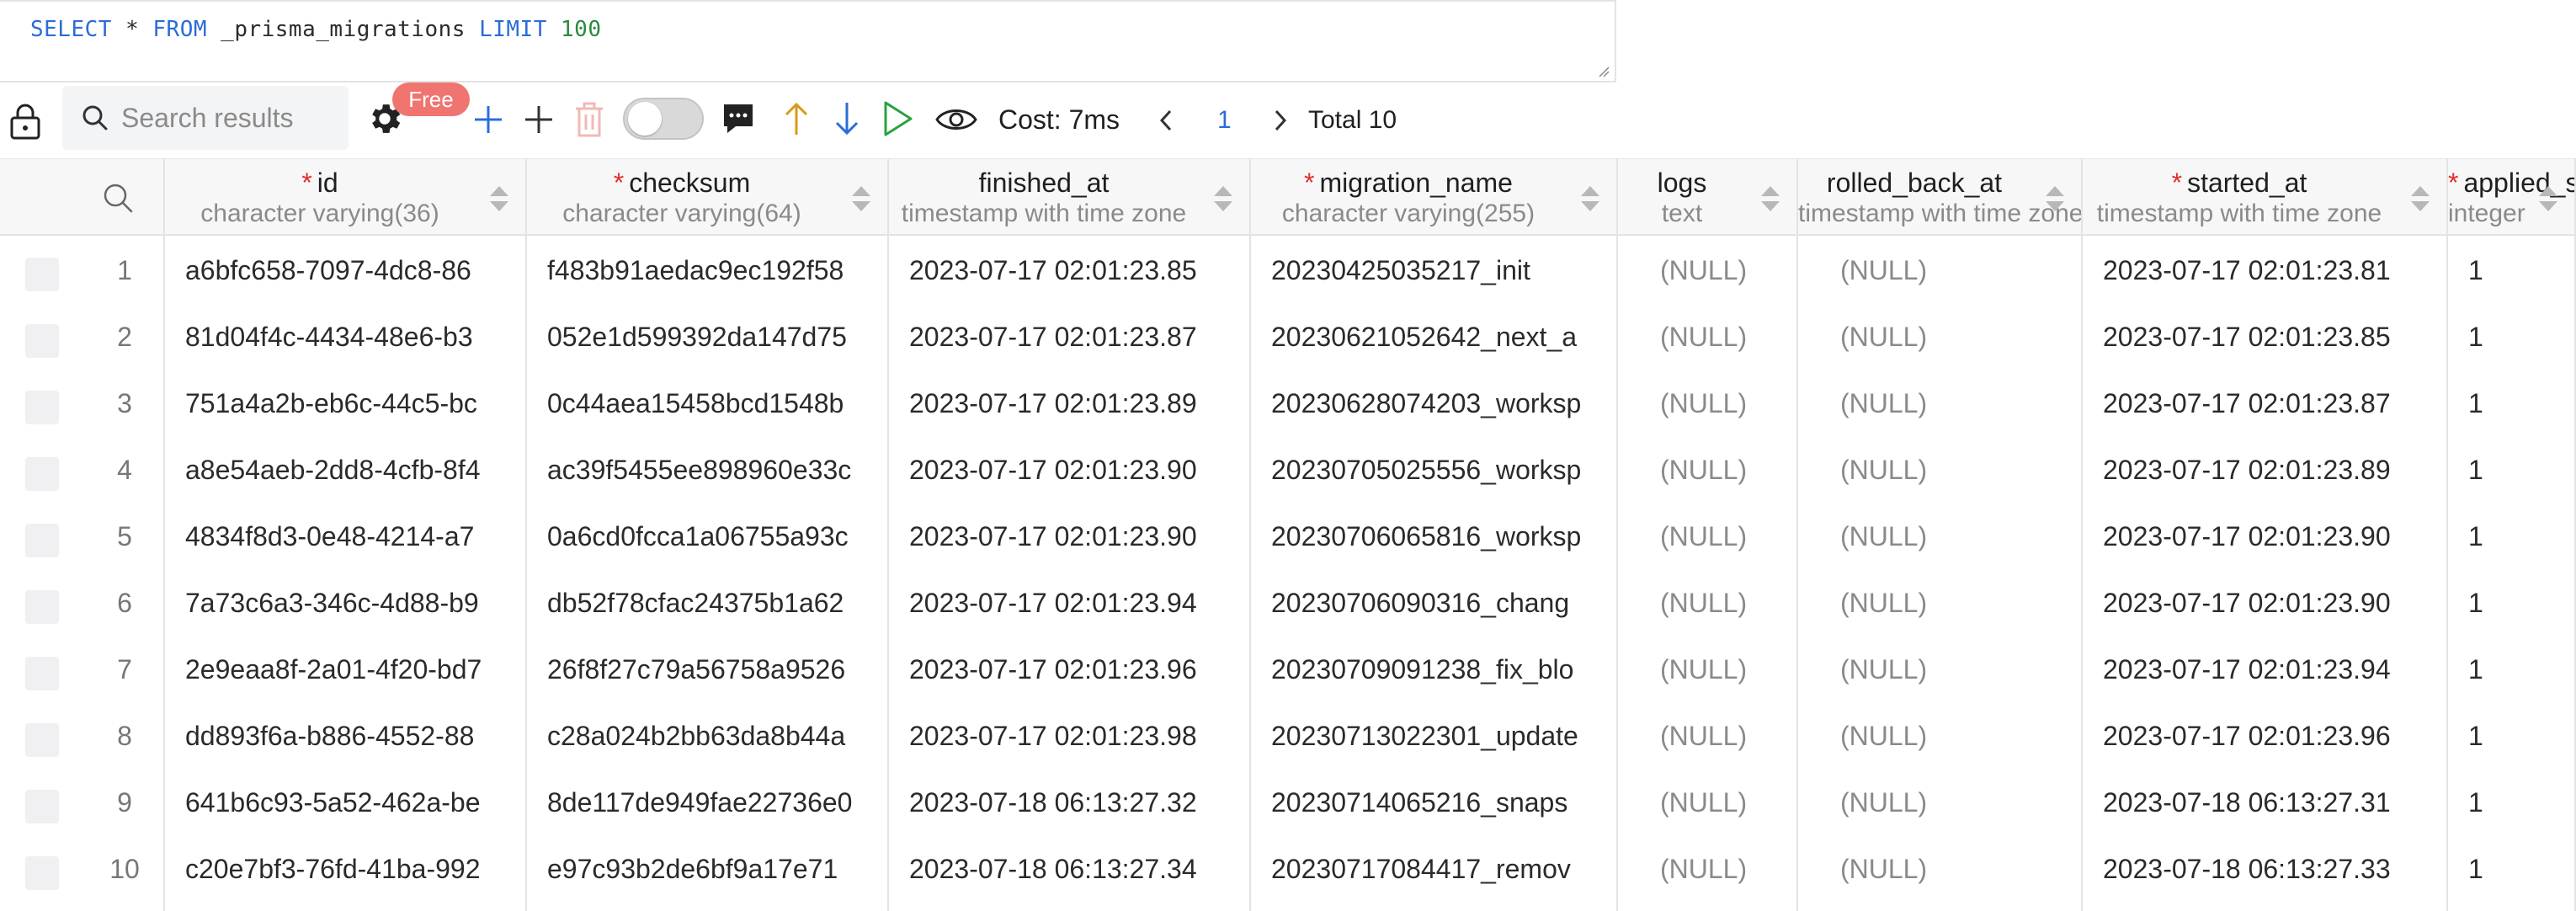 The image size is (2576, 911). What do you see at coordinates (1166, 121) in the screenshot?
I see `chevron-left-icon` at bounding box center [1166, 121].